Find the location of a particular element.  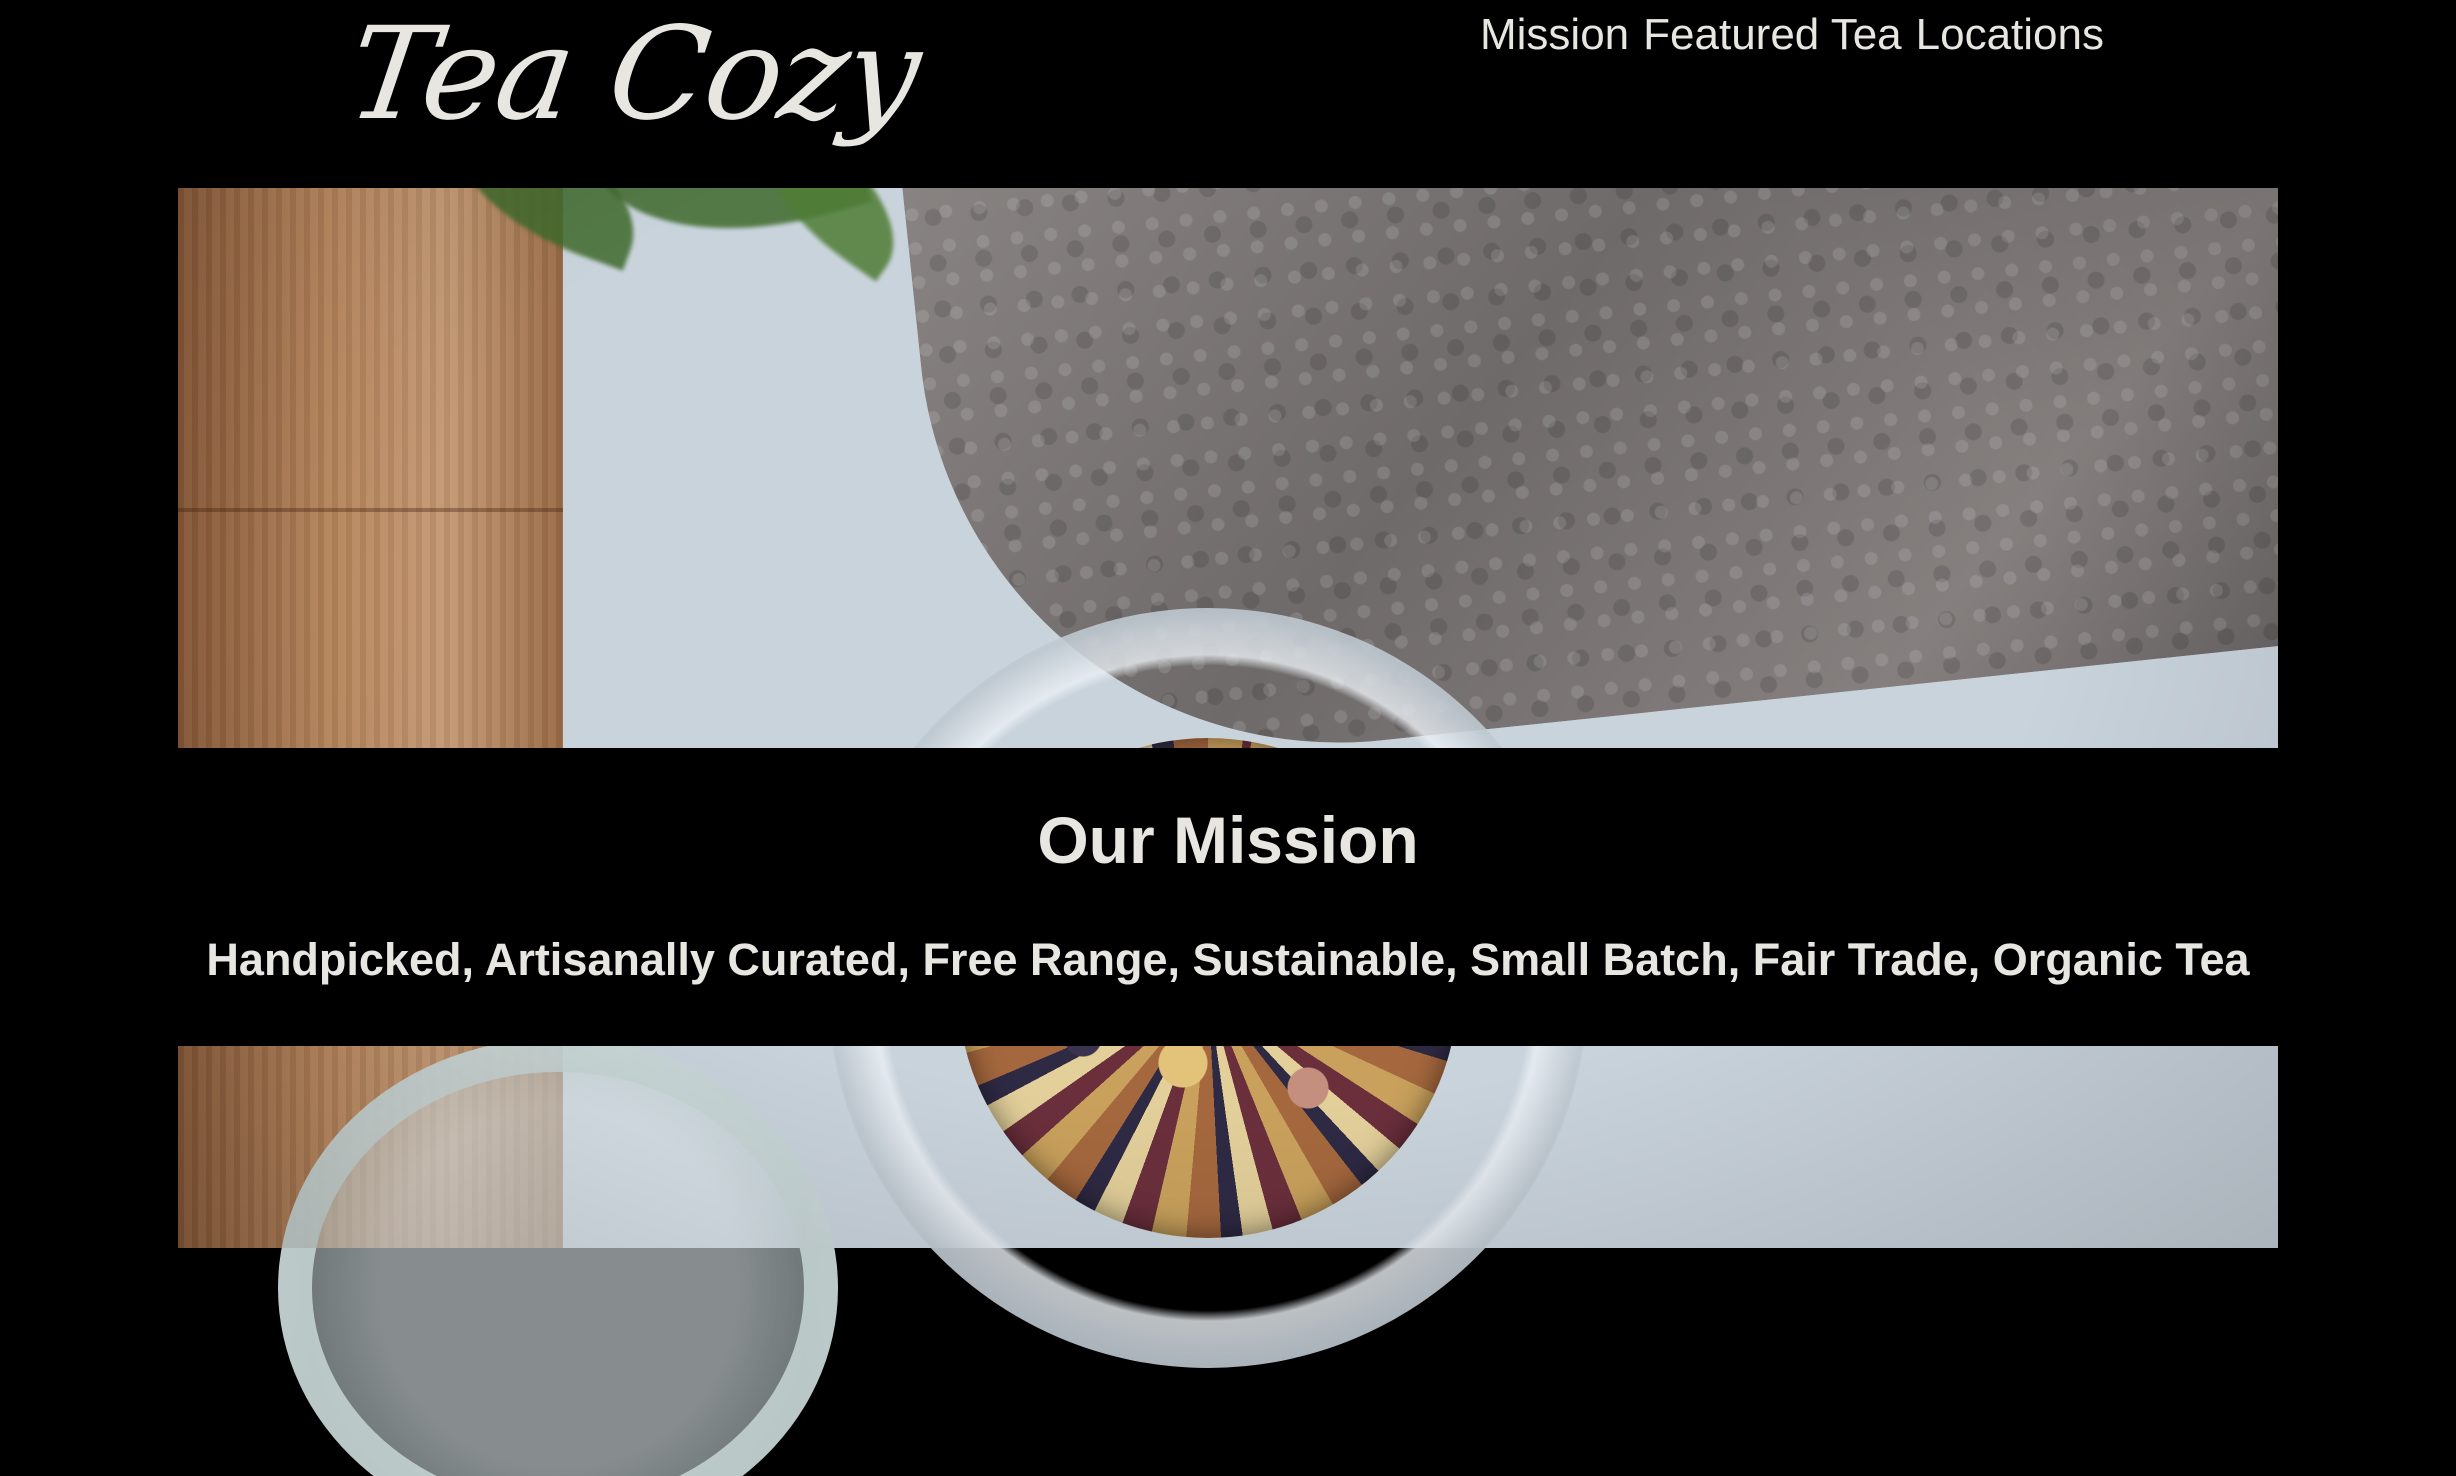

main-nav: Mission Featured Tea Locations is located at coordinates (1792, 35).